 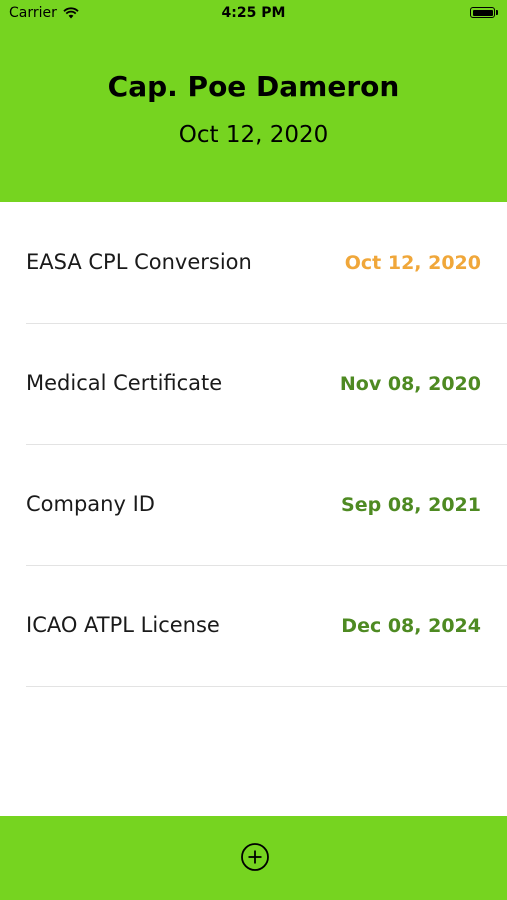 What do you see at coordinates (123, 625) in the screenshot?
I see `document-name: ICAO ATPL License` at bounding box center [123, 625].